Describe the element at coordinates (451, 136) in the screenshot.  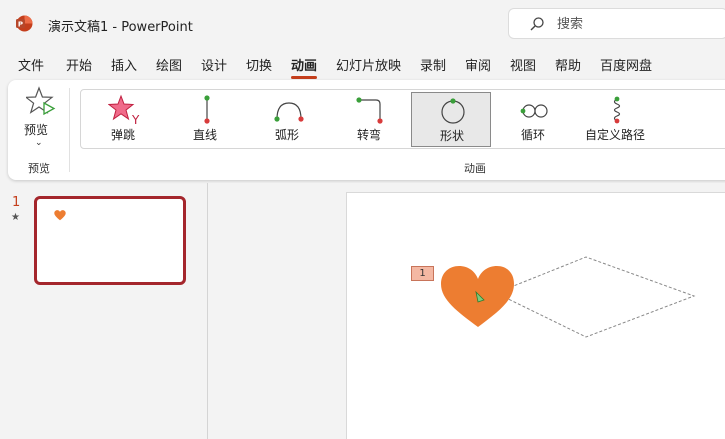
I see `gallery-label: 形状` at that location.